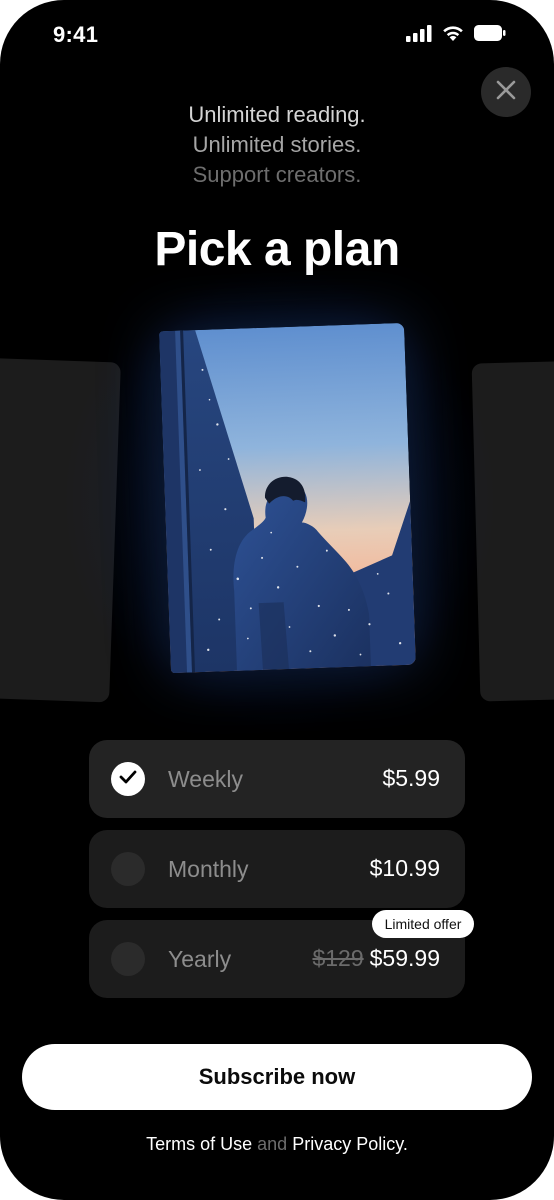 This screenshot has width=554, height=1200. Describe the element at coordinates (76, 34) in the screenshot. I see `status-time: 9:41` at that location.